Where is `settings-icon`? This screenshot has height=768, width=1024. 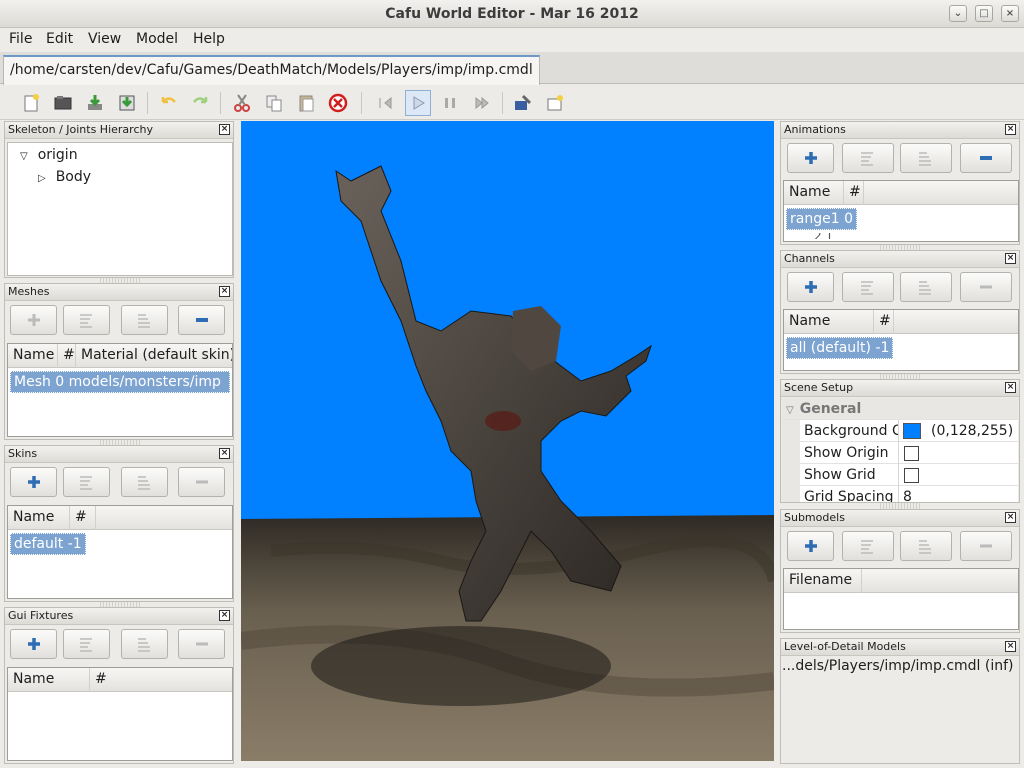 settings-icon is located at coordinates (523, 103).